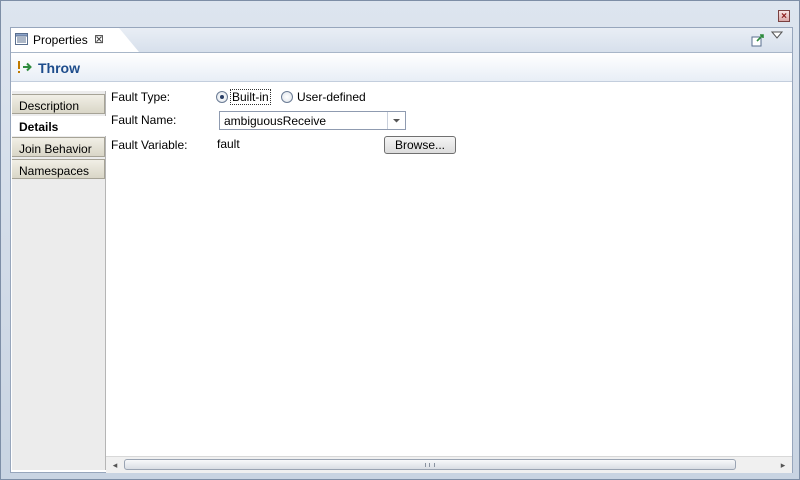 The image size is (800, 480). What do you see at coordinates (58, 104) in the screenshot?
I see `sidebar-item-description: Description` at bounding box center [58, 104].